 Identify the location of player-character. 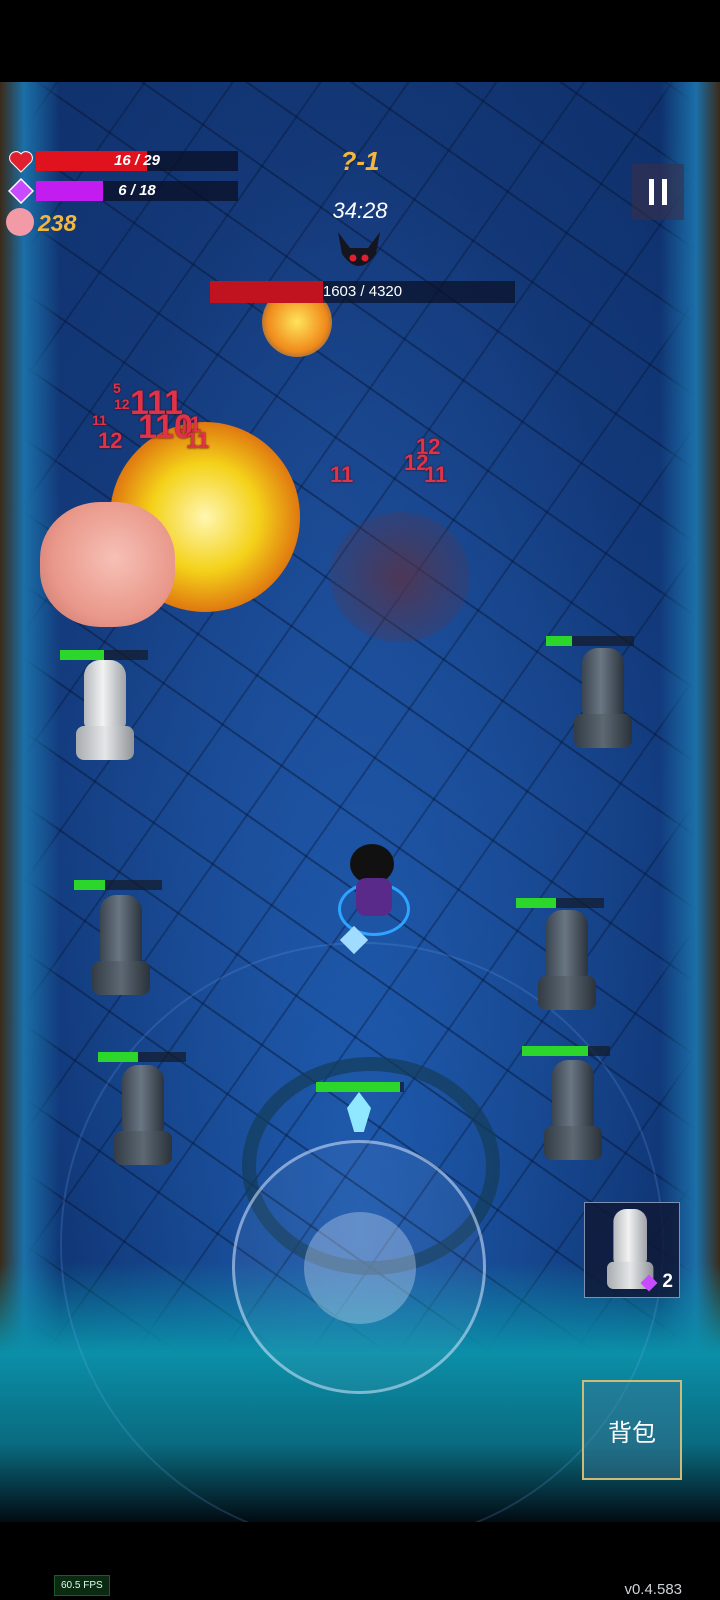
(375, 890).